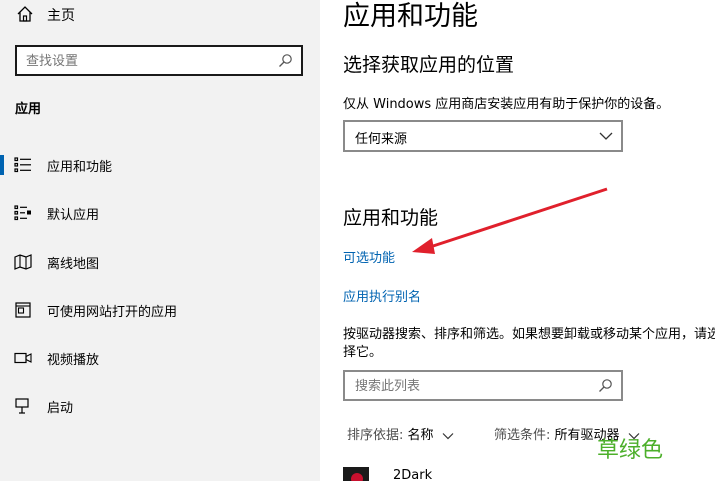 The image size is (715, 481). I want to click on sidebar-item-label: 视频播放, so click(73, 360).